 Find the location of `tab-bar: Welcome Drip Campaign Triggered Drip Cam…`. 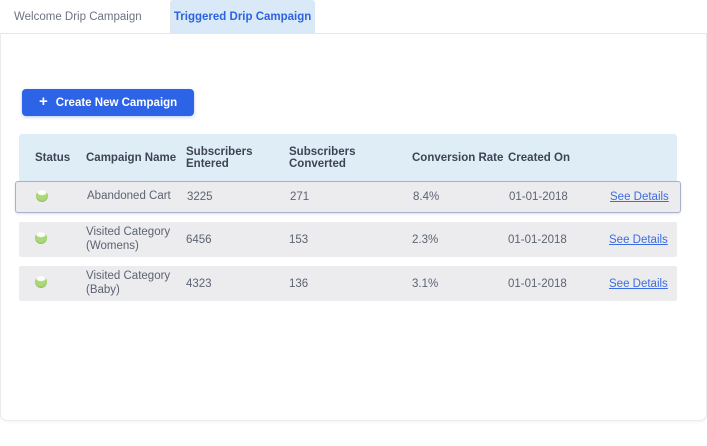

tab-bar: Welcome Drip Campaign Triggered Drip Cam… is located at coordinates (353, 16).